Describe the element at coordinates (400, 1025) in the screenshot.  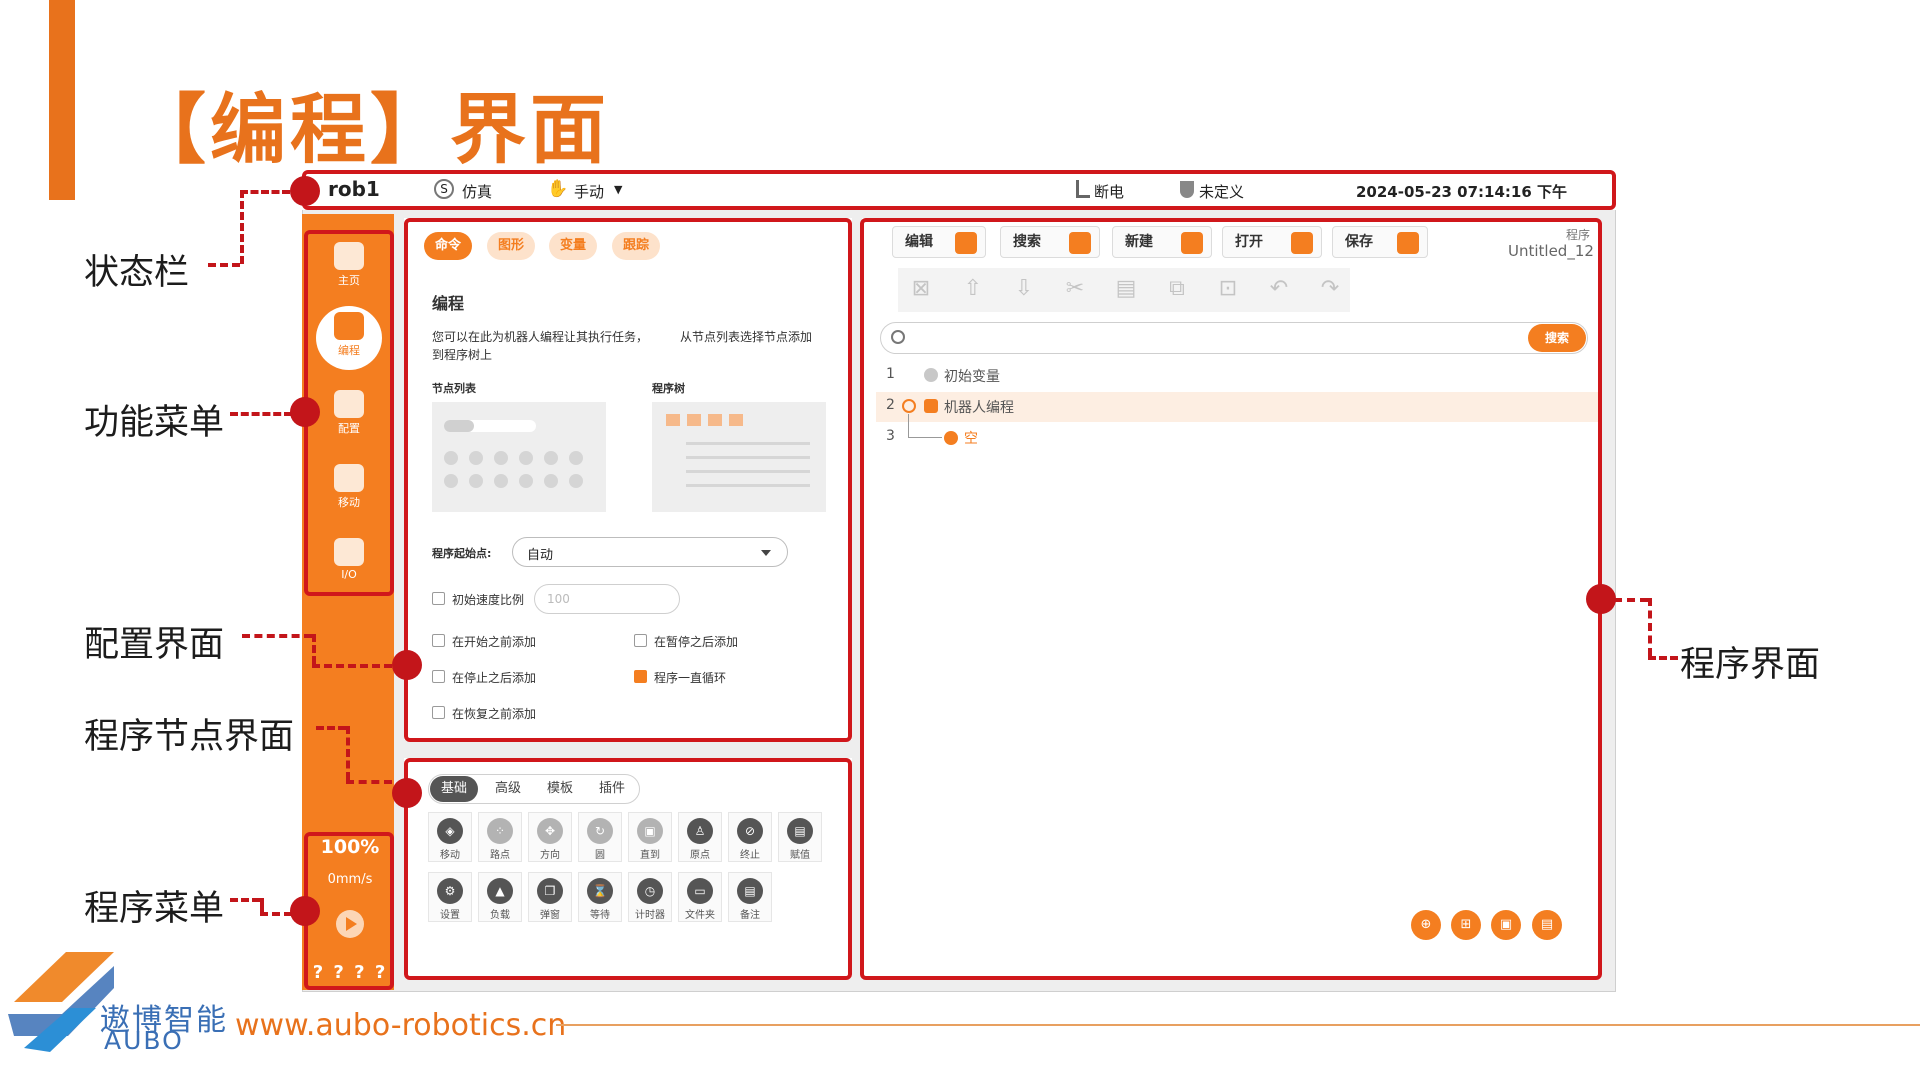
I see `footer-url: www.aubo-robotics.cn` at that location.